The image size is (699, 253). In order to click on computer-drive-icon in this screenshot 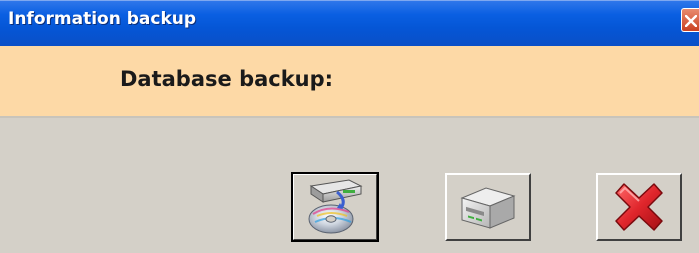, I will do `click(488, 208)`.